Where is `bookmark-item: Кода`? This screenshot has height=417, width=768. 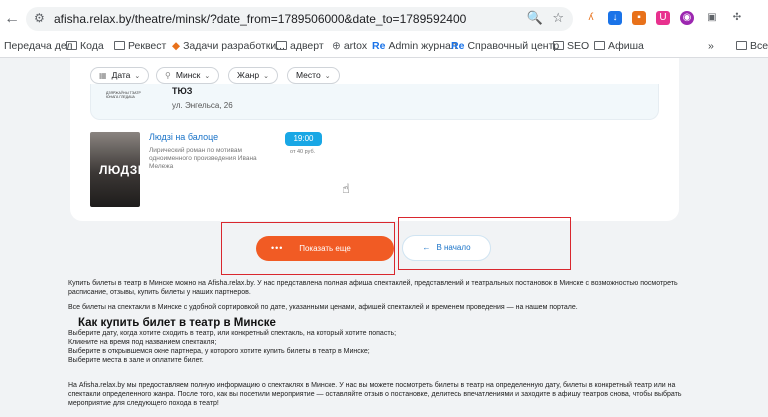 bookmark-item: Кода is located at coordinates (85, 46).